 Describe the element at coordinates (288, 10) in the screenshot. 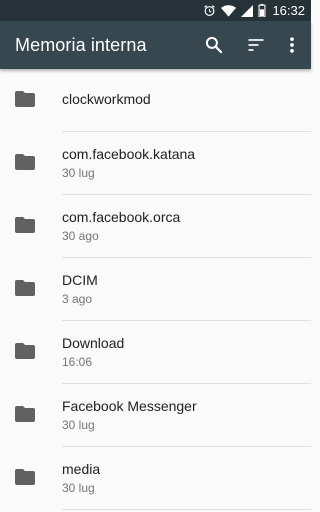

I see `status-time: 16:32` at that location.